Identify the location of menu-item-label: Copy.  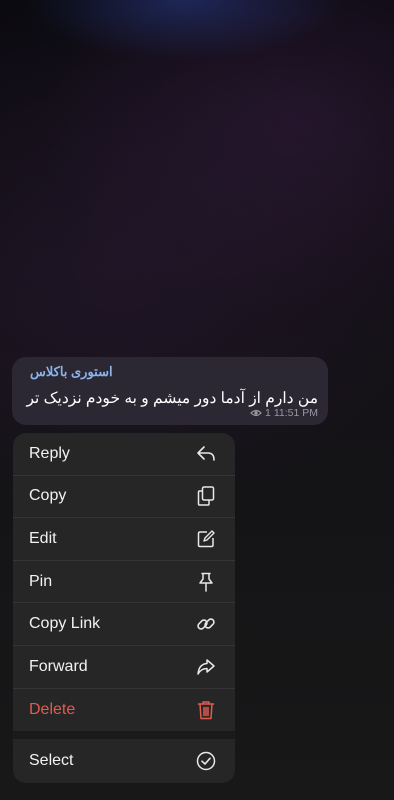
(48, 496).